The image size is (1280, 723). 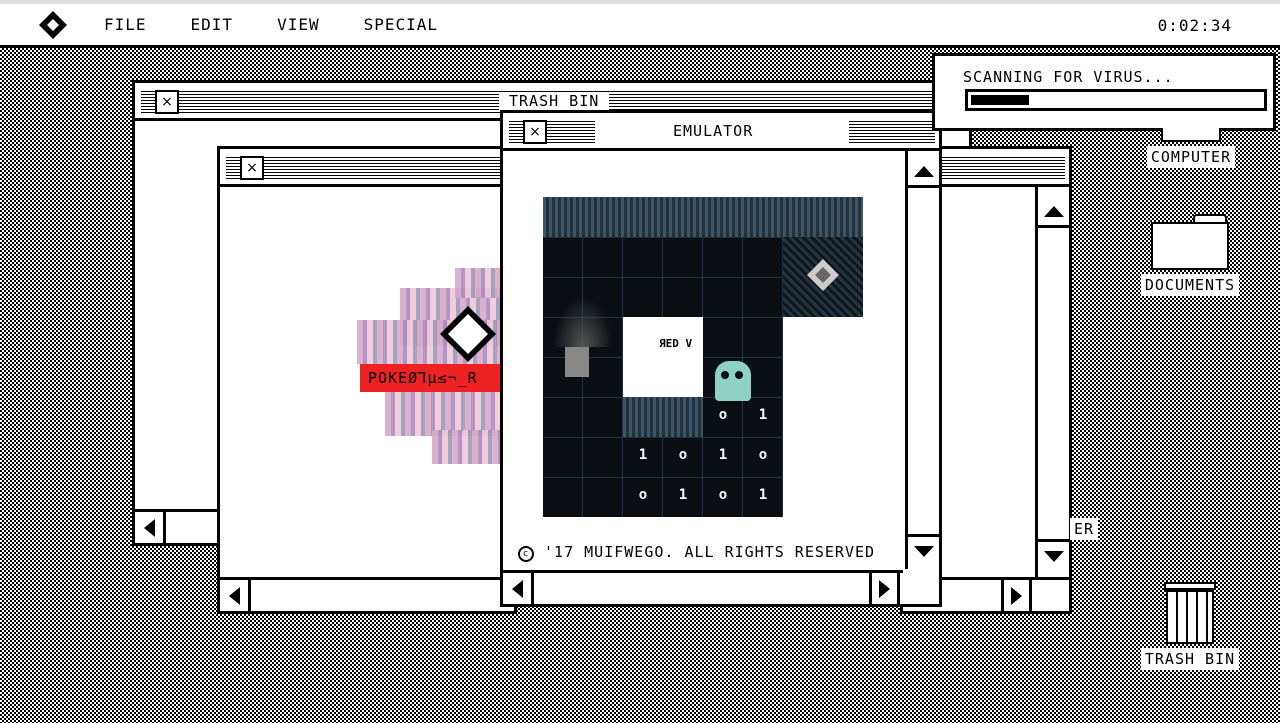 I want to click on game-void, so click(x=823, y=417).